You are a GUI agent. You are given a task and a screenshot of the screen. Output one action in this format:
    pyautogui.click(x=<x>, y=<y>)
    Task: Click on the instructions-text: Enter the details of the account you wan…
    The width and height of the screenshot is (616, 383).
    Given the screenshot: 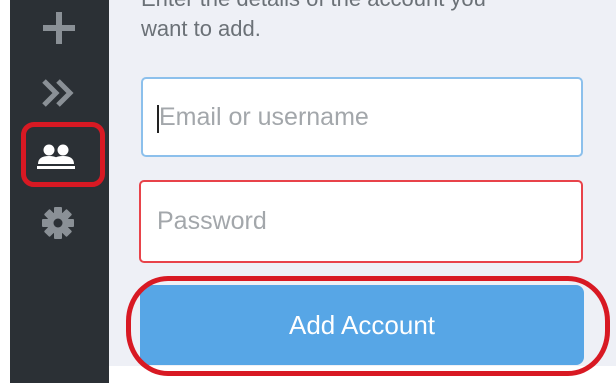 What is the action you would take?
    pyautogui.click(x=378, y=22)
    